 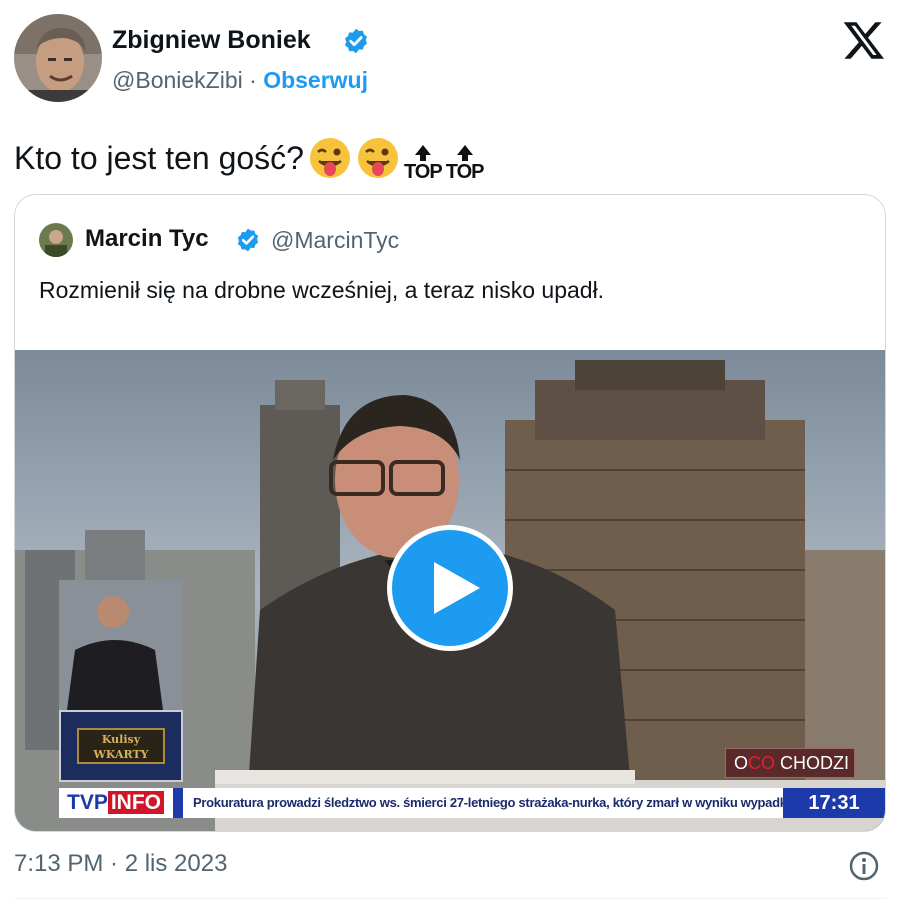 I want to click on tweet-text: Kto to jest ten gość? TOP TOP, so click(x=249, y=158).